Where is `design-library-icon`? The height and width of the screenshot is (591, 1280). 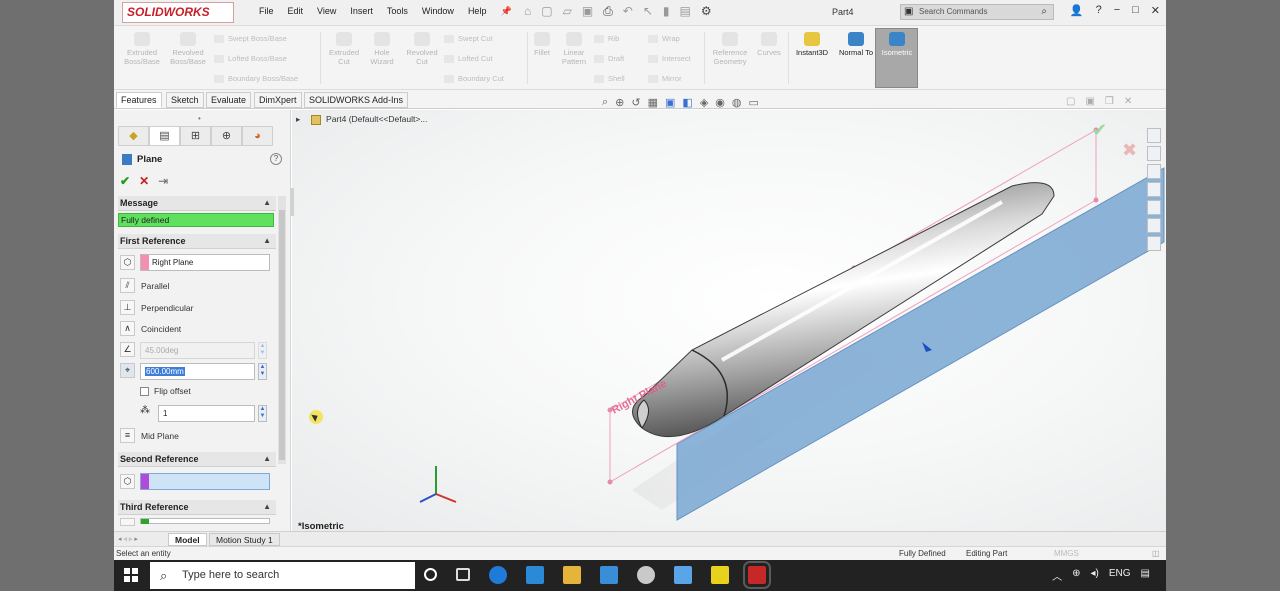 design-library-icon is located at coordinates (1154, 153).